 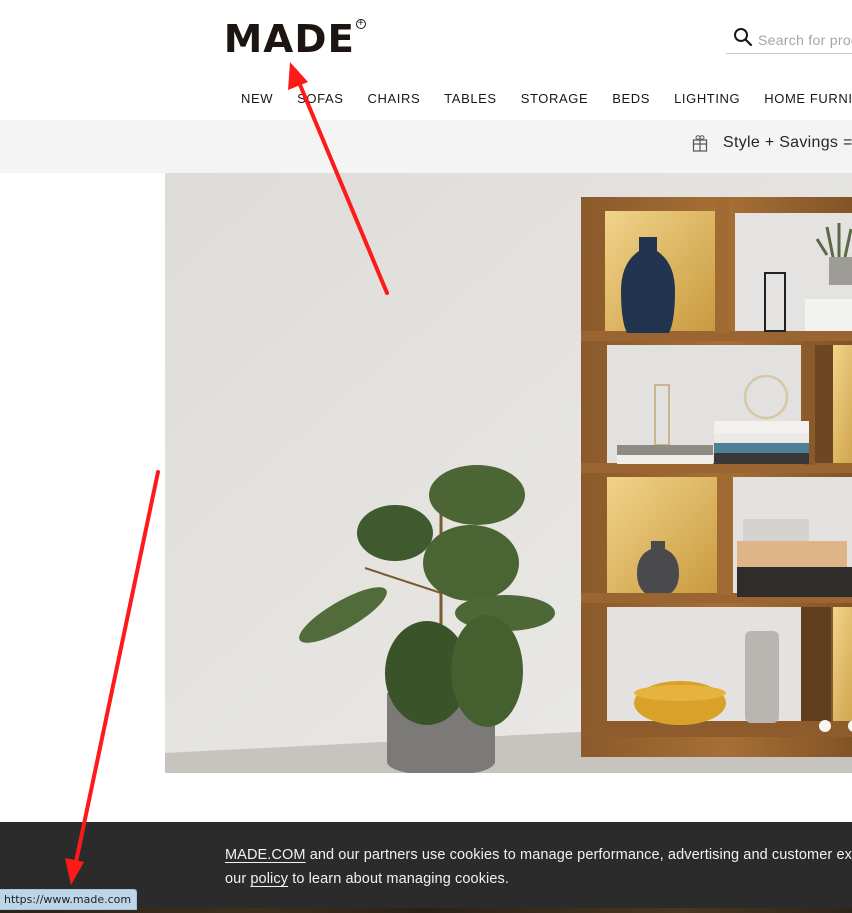 What do you see at coordinates (631, 98) in the screenshot?
I see `nav-item-beds: BEDS` at bounding box center [631, 98].